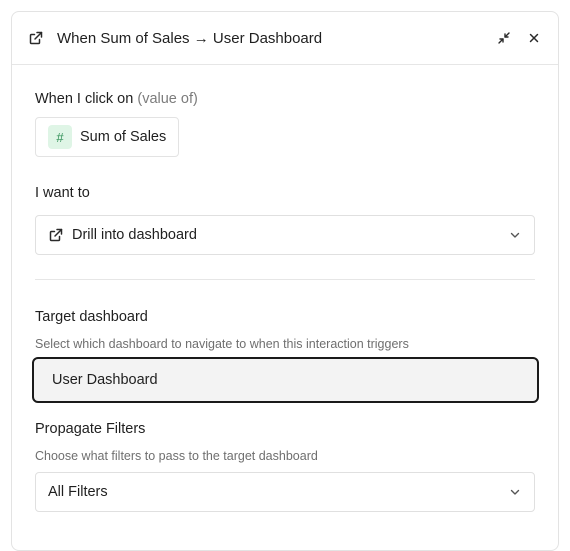 The height and width of the screenshot is (551, 570). I want to click on collapse-button, so click(504, 38).